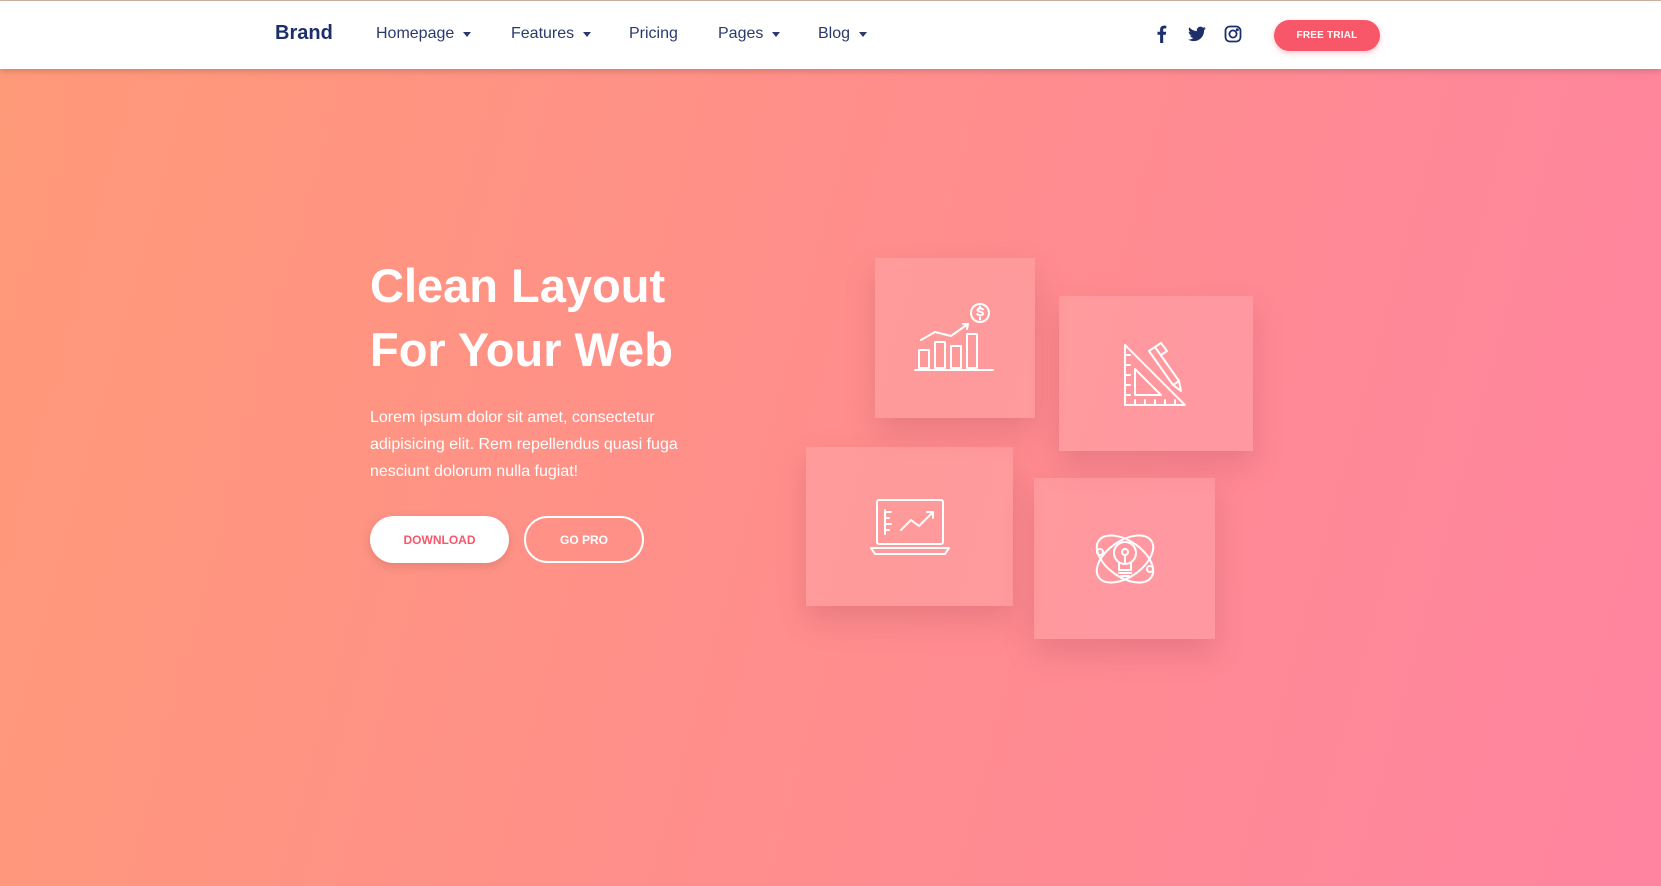  I want to click on feature-card-idea, so click(1124, 558).